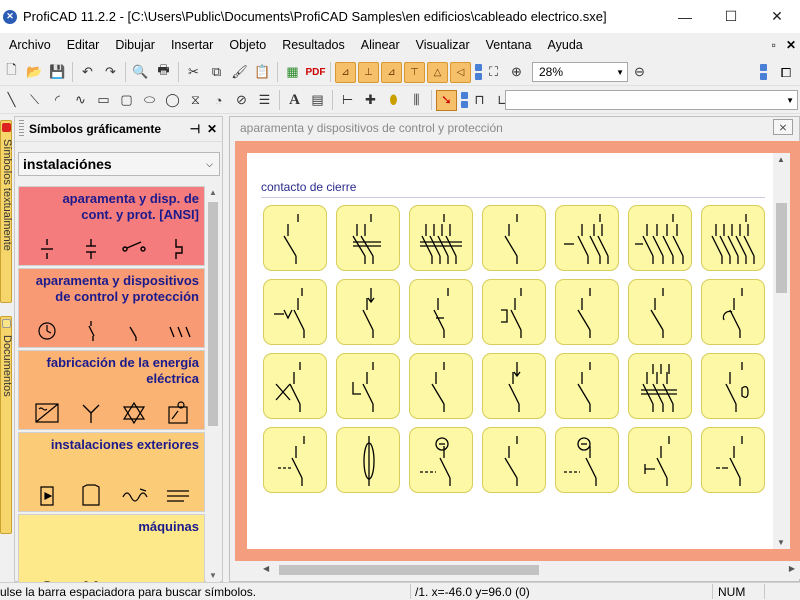 This screenshot has height=600, width=800. I want to click on scroll-right-icon: ▶, so click(792, 568).